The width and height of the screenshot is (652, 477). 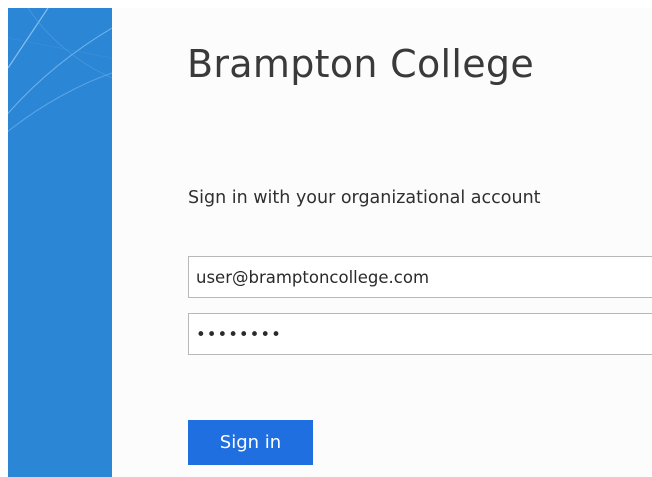 What do you see at coordinates (60, 70) in the screenshot?
I see `decorative-lines-graphic` at bounding box center [60, 70].